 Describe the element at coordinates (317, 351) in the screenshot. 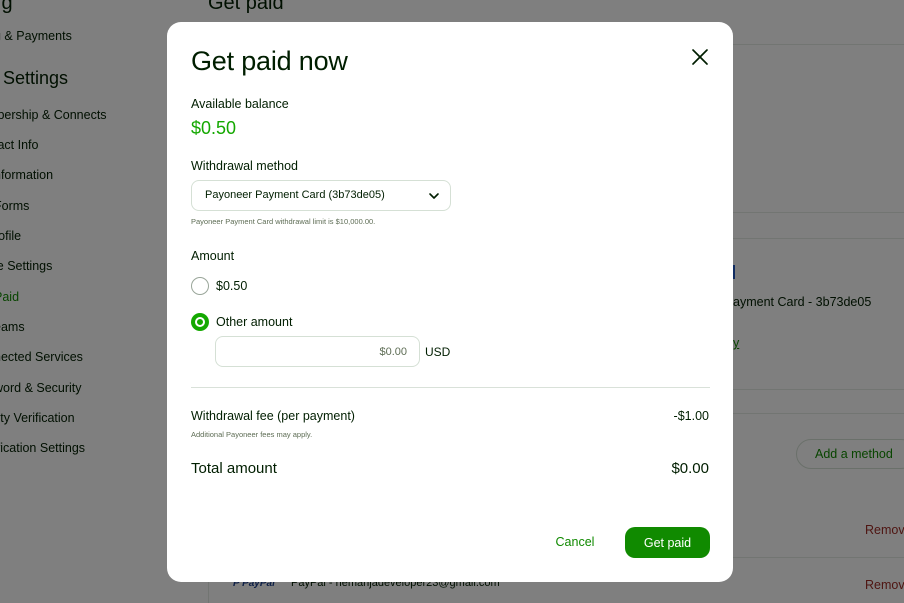

I see `other-amount-input` at that location.